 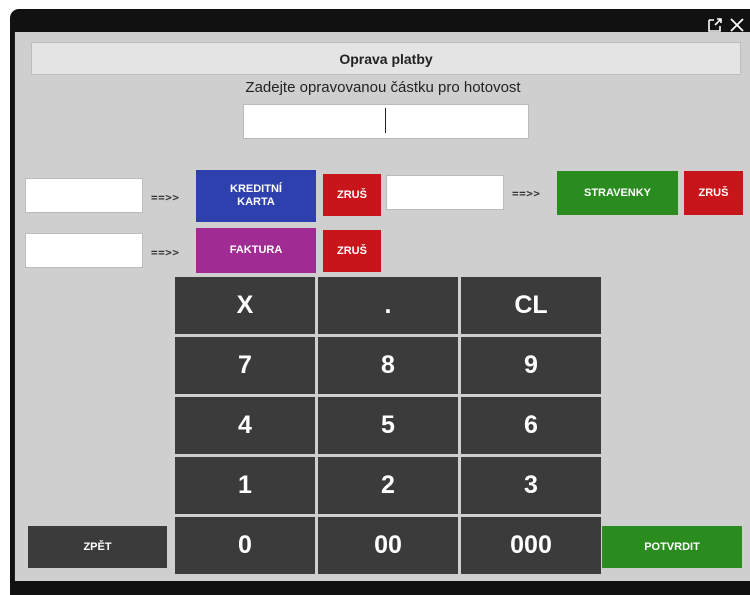 What do you see at coordinates (256, 196) in the screenshot?
I see `credit-card-button: KREDITNÍ KARTA` at bounding box center [256, 196].